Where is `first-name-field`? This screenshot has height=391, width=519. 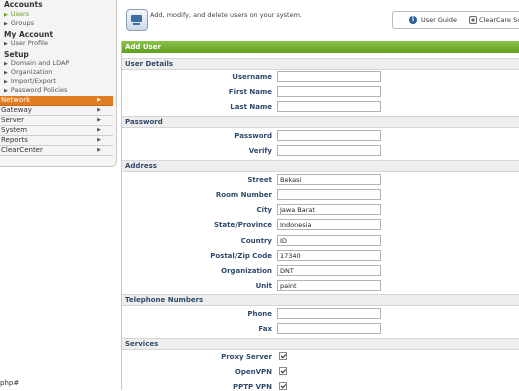
first-name-field is located at coordinates (329, 91).